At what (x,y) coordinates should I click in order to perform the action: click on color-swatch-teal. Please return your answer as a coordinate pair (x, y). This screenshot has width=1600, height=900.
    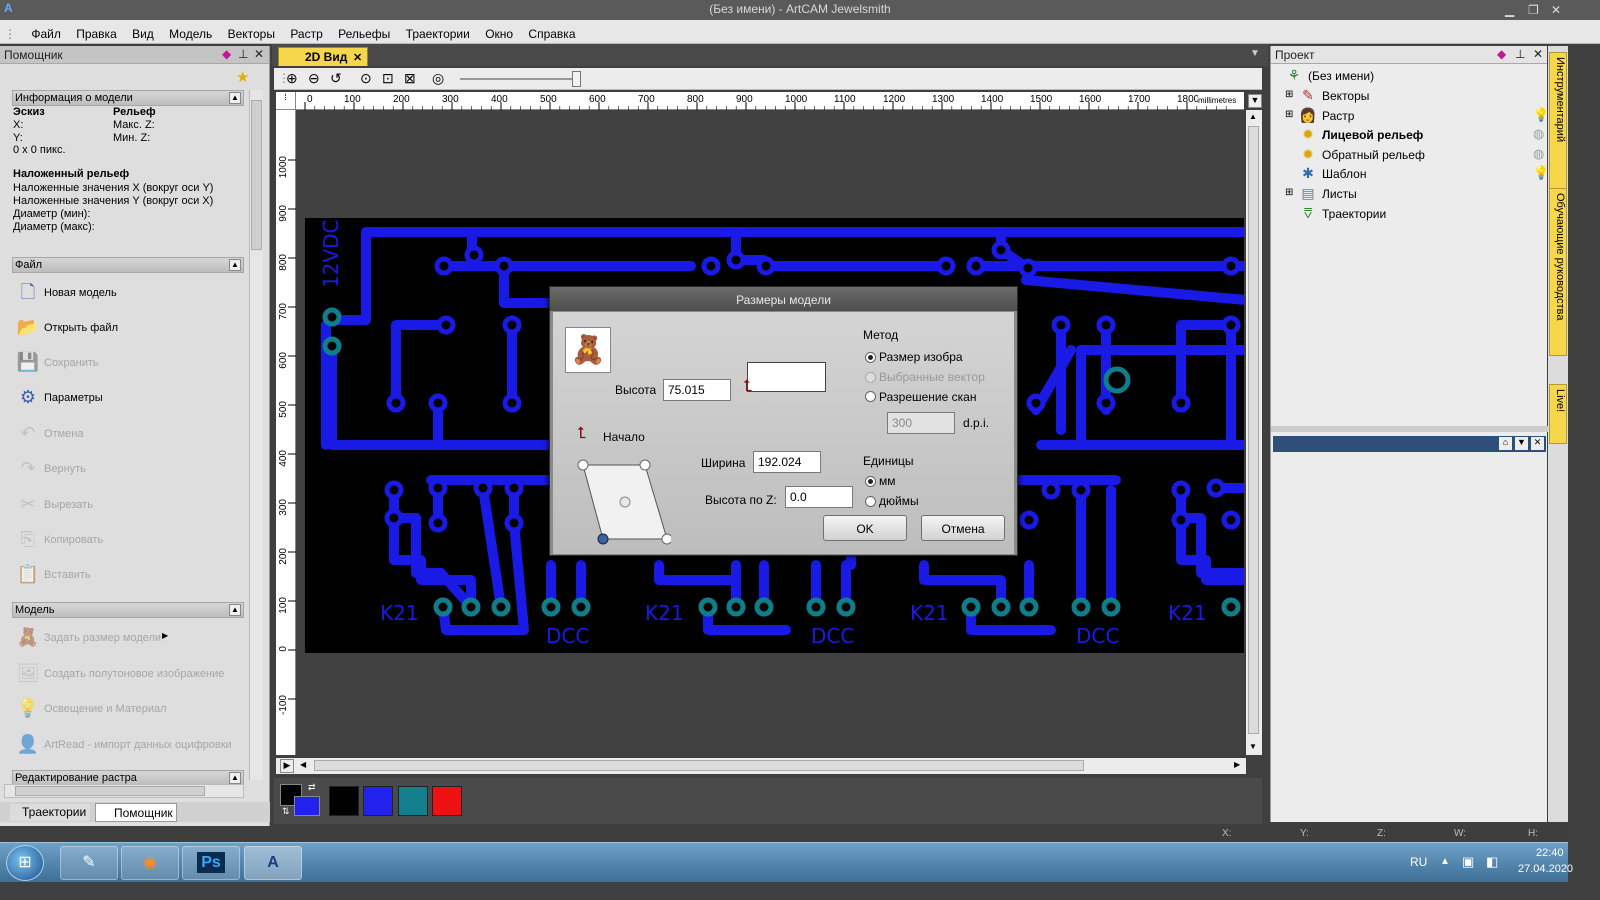
    Looking at the image, I should click on (413, 801).